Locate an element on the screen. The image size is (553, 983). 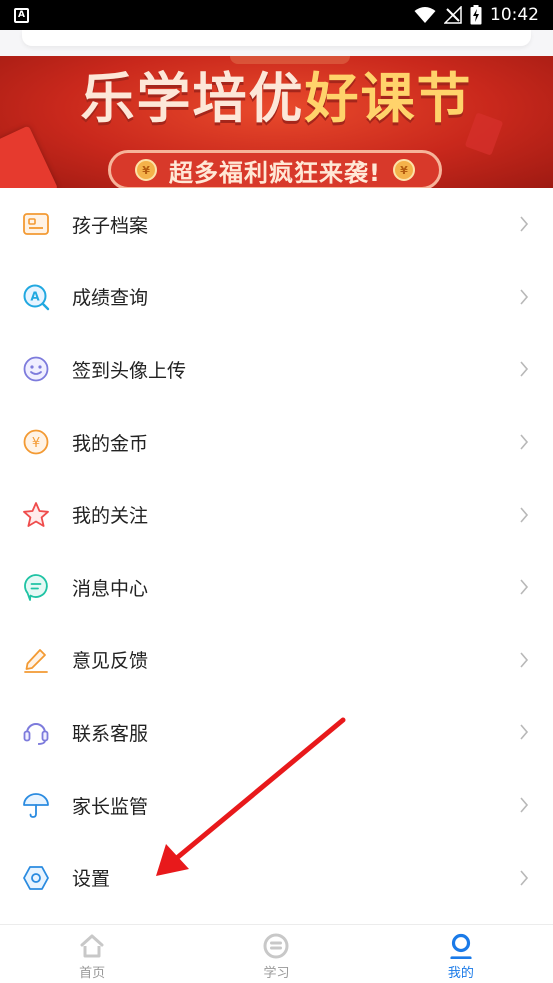
status-icons: 10:42 is located at coordinates (476, 15).